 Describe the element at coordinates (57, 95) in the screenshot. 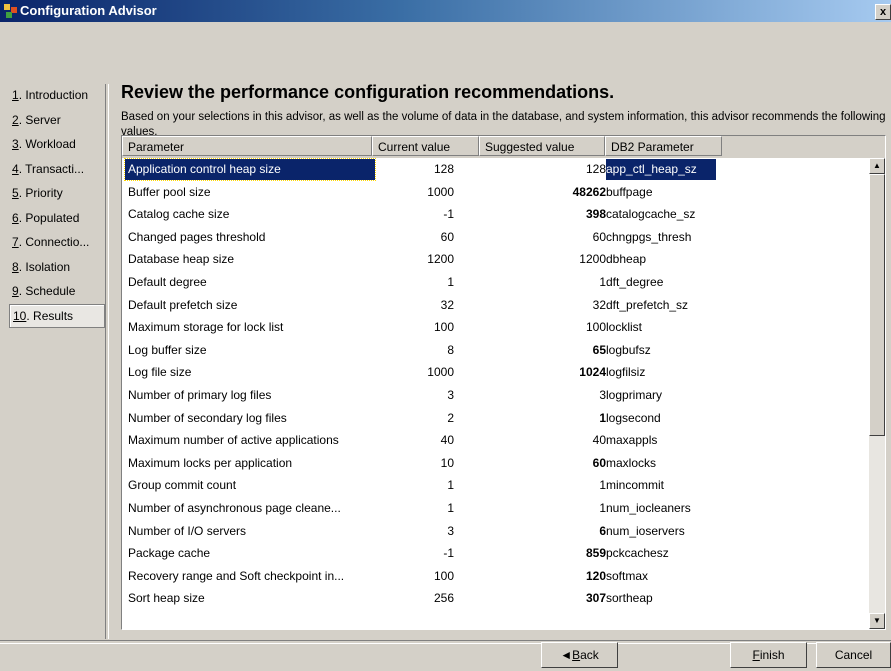

I see `wizard-step-1: 1. Introduction` at that location.